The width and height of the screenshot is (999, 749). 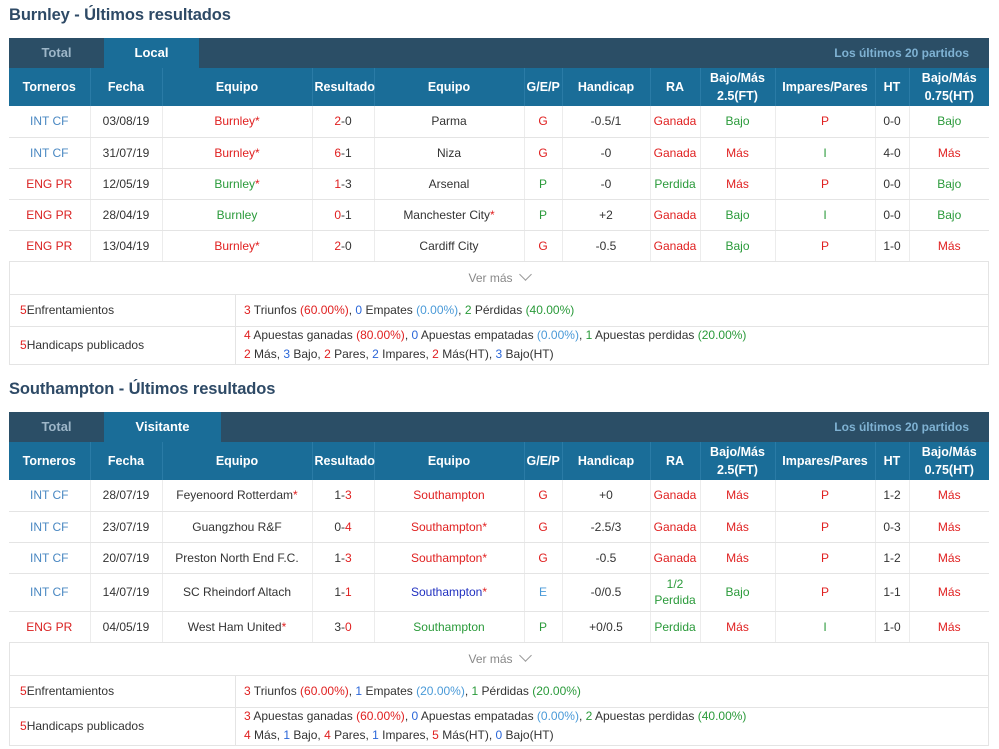 I want to click on home-team-cell: SC Rheindorf Altach, so click(x=237, y=592).